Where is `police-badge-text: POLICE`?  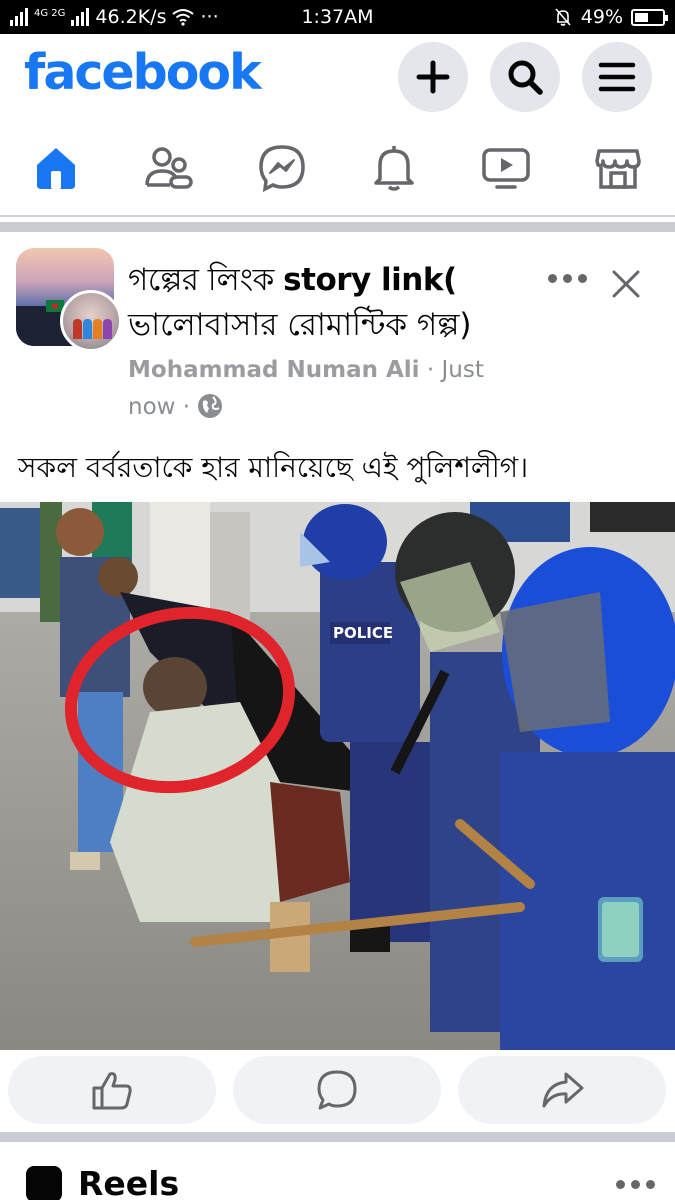 police-badge-text: POLICE is located at coordinates (363, 633).